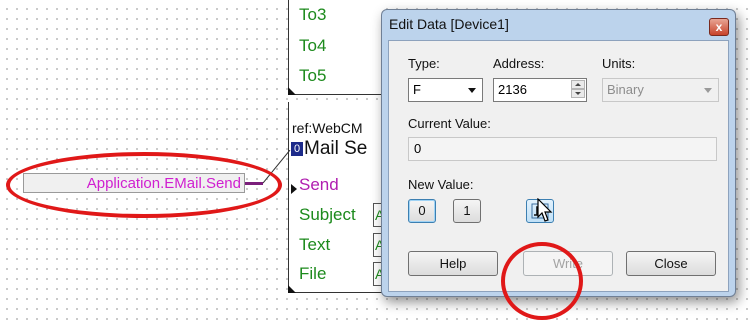 This screenshot has height=320, width=750. Describe the element at coordinates (312, 274) in the screenshot. I see `pin-file: File` at that location.